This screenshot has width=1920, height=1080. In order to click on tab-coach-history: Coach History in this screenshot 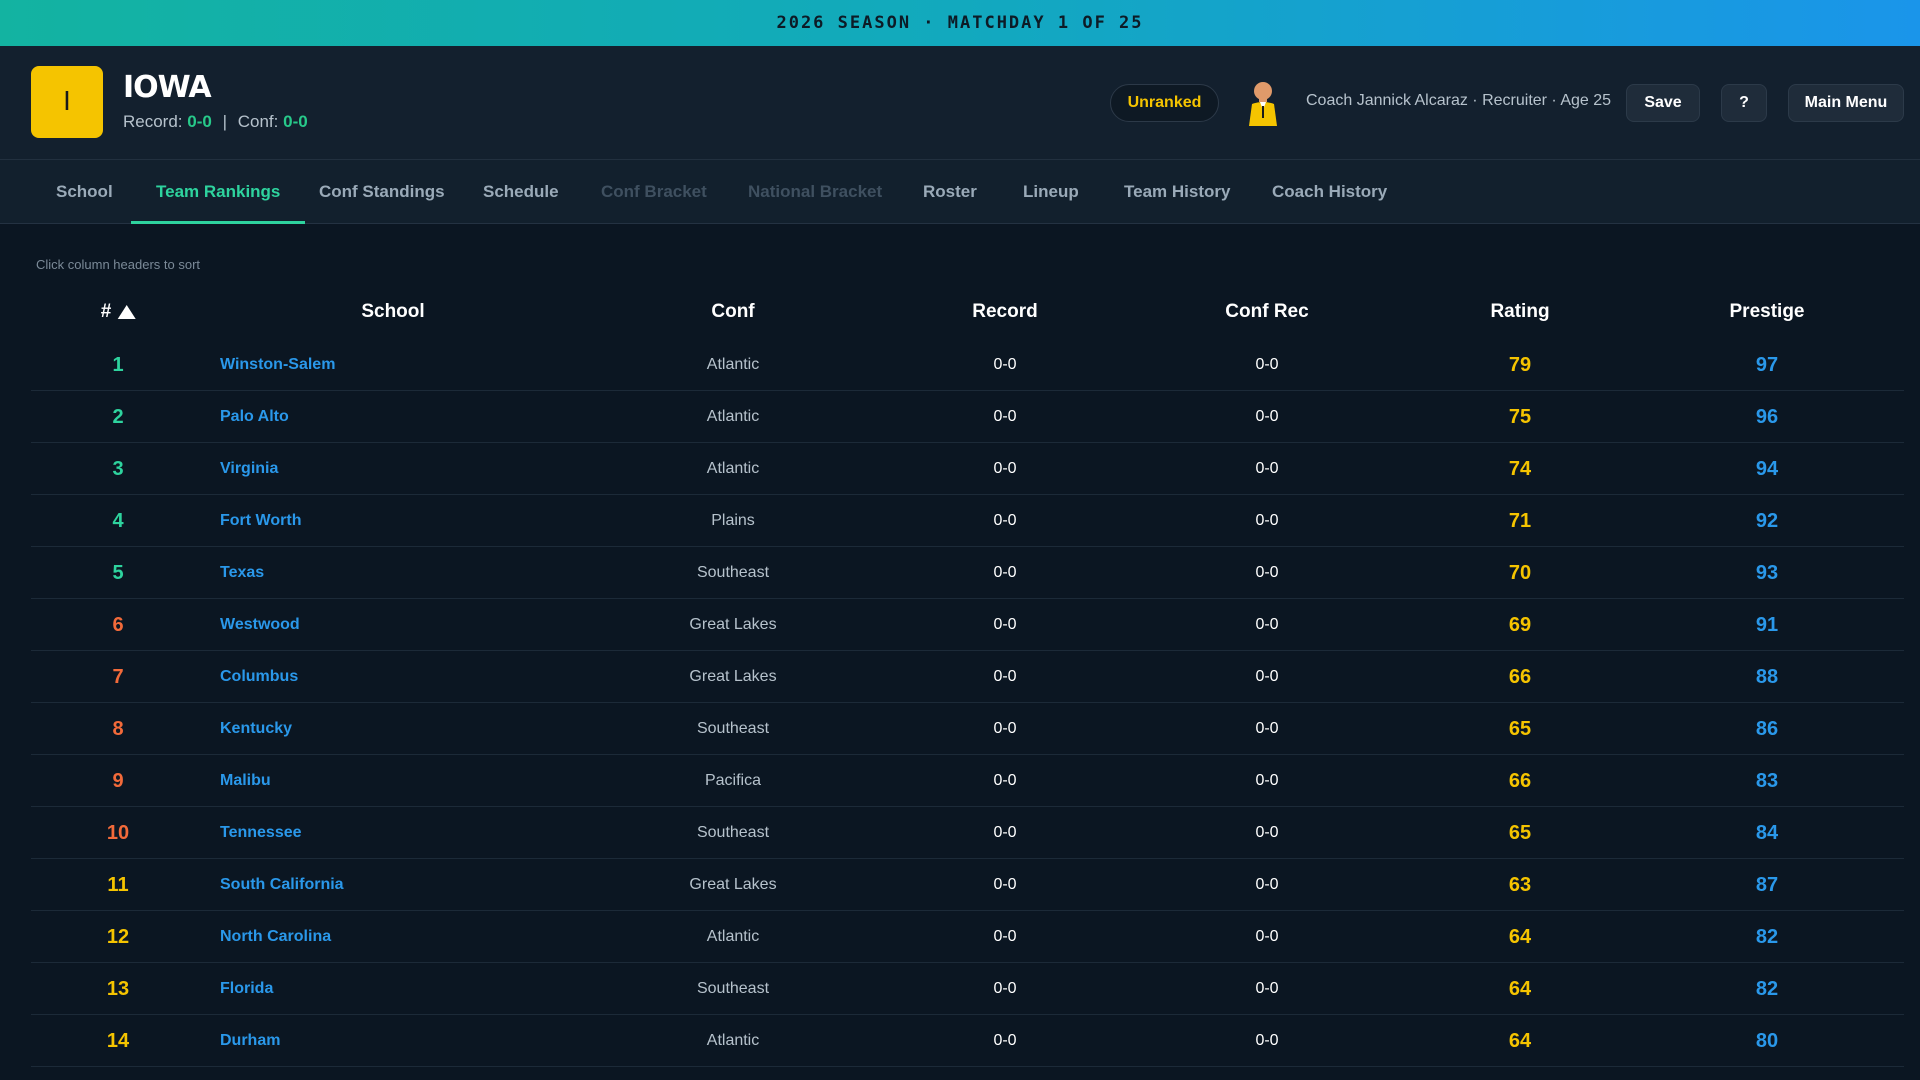, I will do `click(1329, 192)`.